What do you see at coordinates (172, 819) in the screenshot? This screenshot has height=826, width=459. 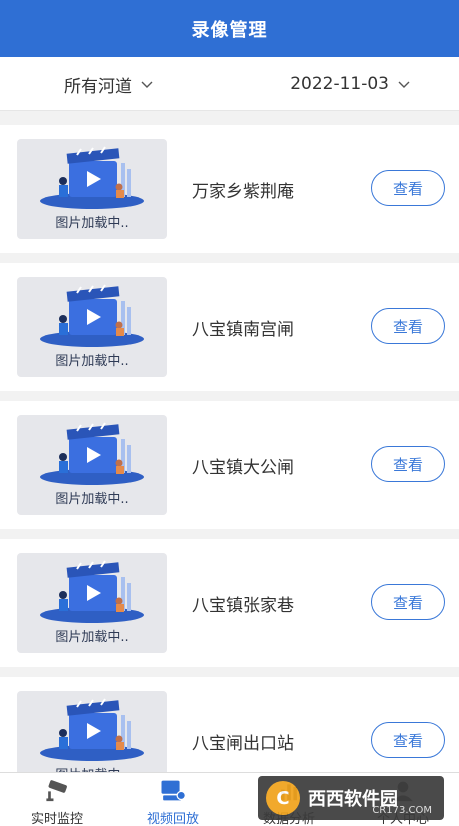 I see `tab-label: 视频回放` at bounding box center [172, 819].